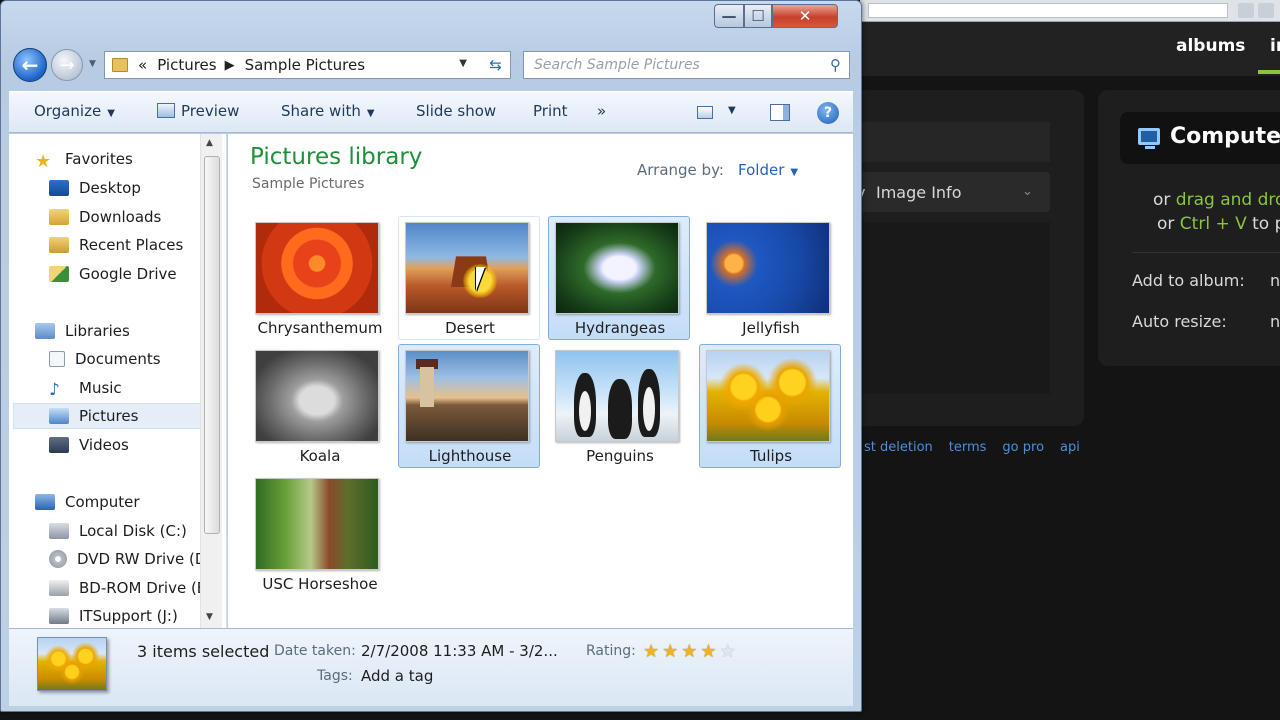 Image resolution: width=1280 pixels, height=720 pixels. What do you see at coordinates (212, 345) in the screenshot?
I see `scrollbar-thumb` at bounding box center [212, 345].